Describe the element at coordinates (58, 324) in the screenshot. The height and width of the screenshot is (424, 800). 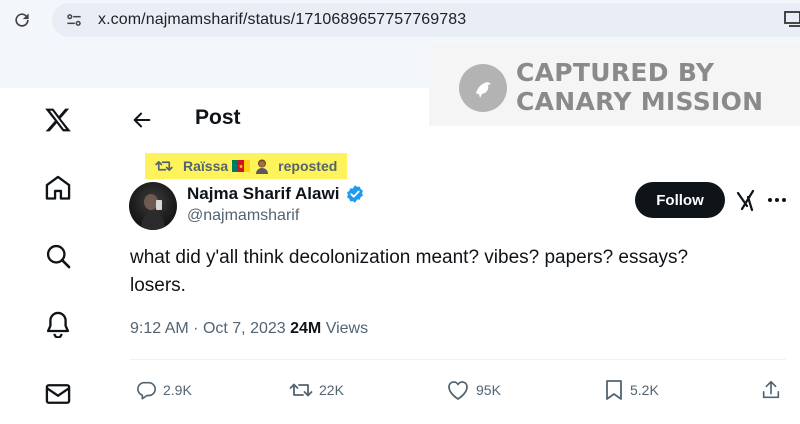
I see `notifications-bell-icon` at that location.